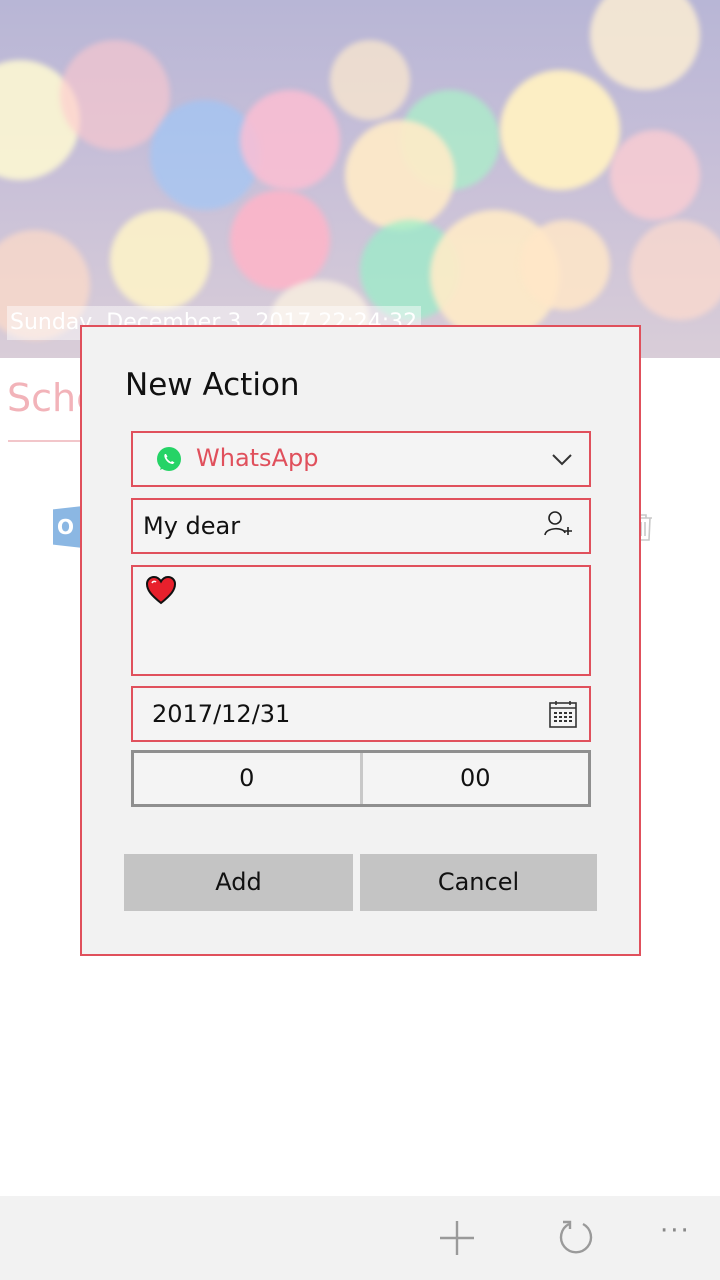 The width and height of the screenshot is (720, 1280). Describe the element at coordinates (212, 385) in the screenshot. I see `dialog-title: New Action` at that location.